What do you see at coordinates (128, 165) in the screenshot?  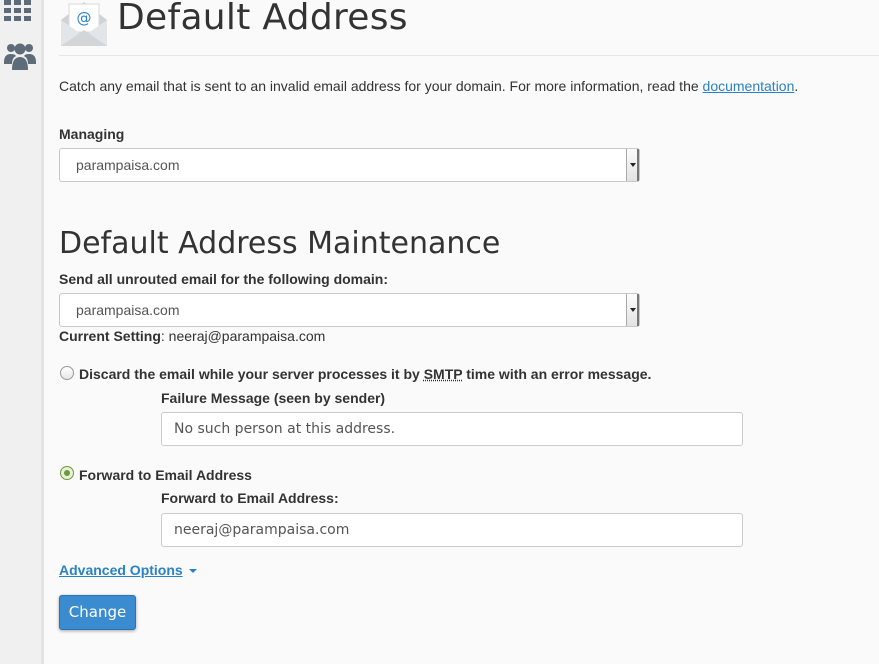 I see `managing-domain-value: parampaisa.com` at bounding box center [128, 165].